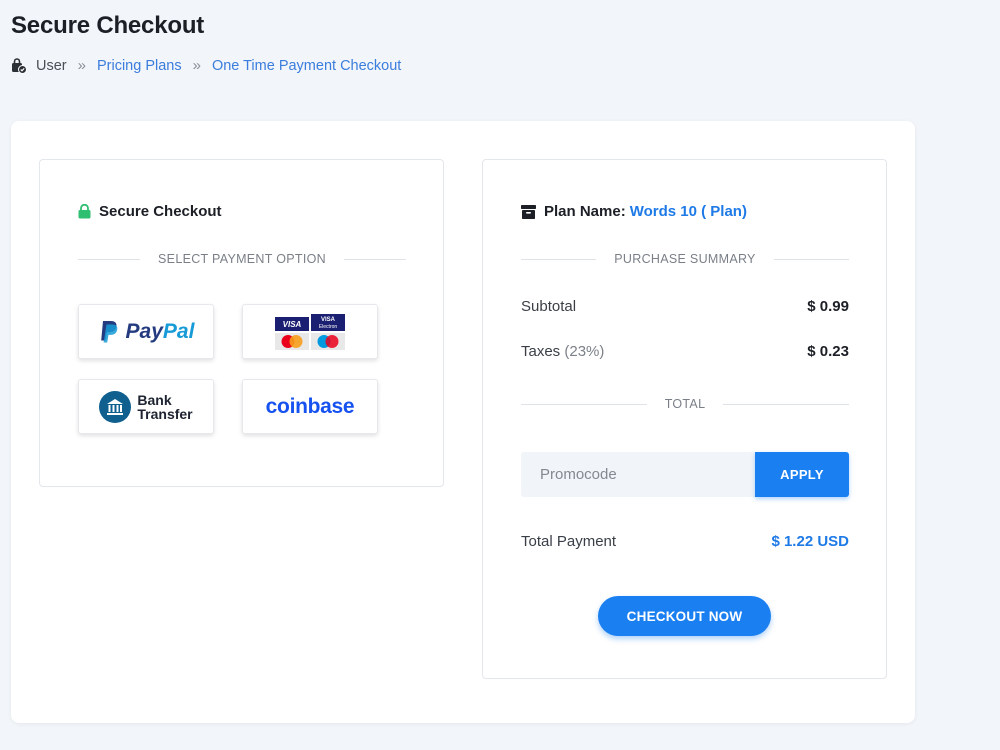  What do you see at coordinates (828, 351) in the screenshot?
I see `taxes-value: $ 0.23` at bounding box center [828, 351].